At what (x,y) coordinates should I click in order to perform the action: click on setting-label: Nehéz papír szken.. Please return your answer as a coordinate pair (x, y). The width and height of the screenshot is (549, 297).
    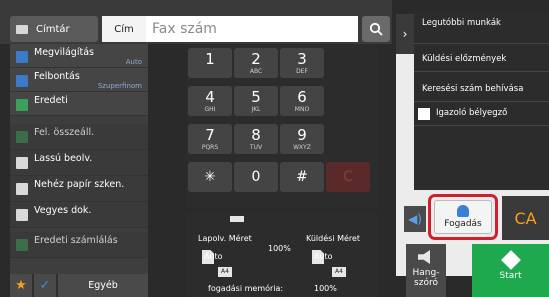
    Looking at the image, I should click on (79, 184).